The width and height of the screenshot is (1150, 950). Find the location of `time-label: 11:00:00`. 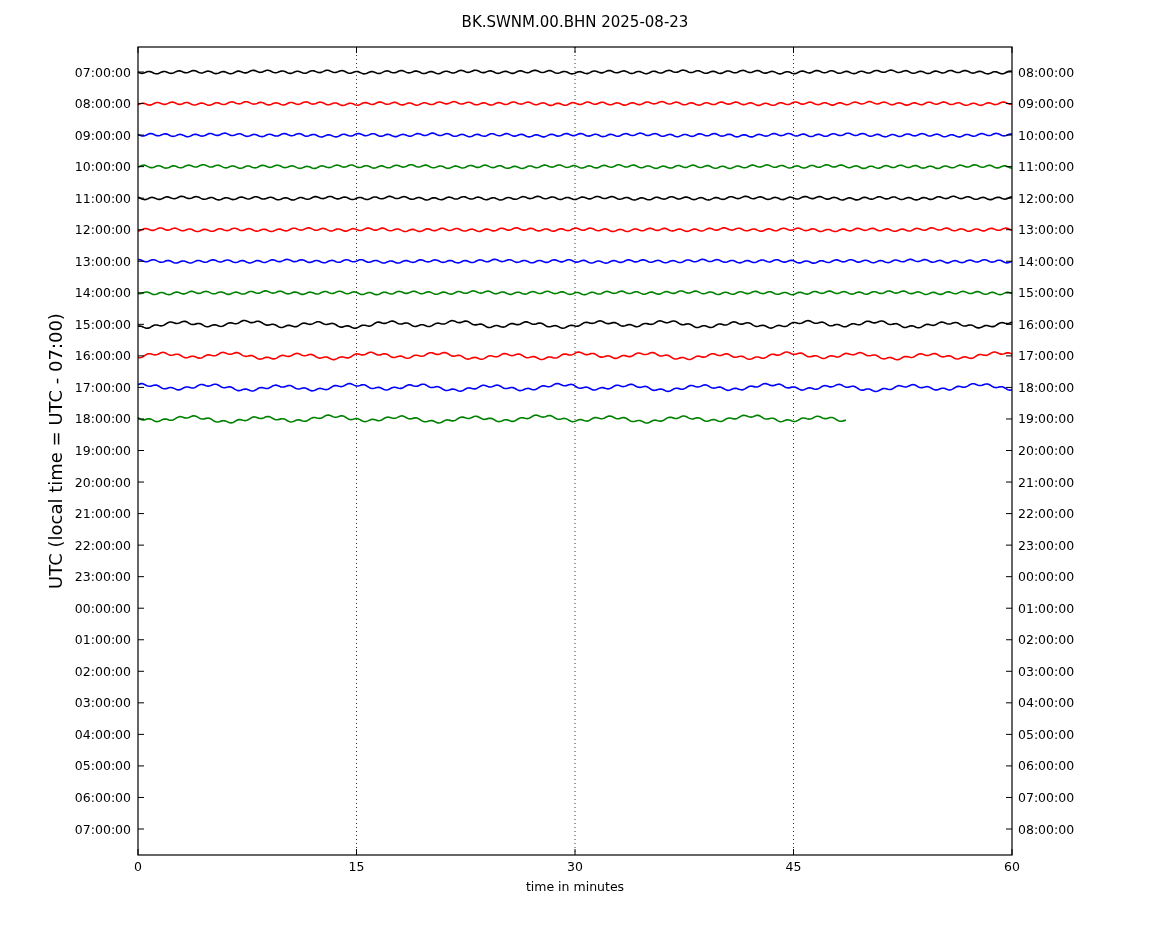

time-label: 11:00:00 is located at coordinates (102, 198).